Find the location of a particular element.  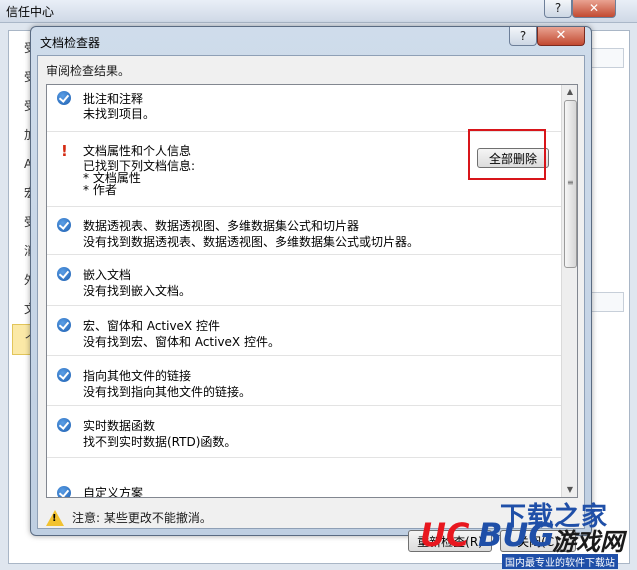

result-title: 数据透视表、数据透视图、多维数据集公式和切片器 is located at coordinates (221, 226).